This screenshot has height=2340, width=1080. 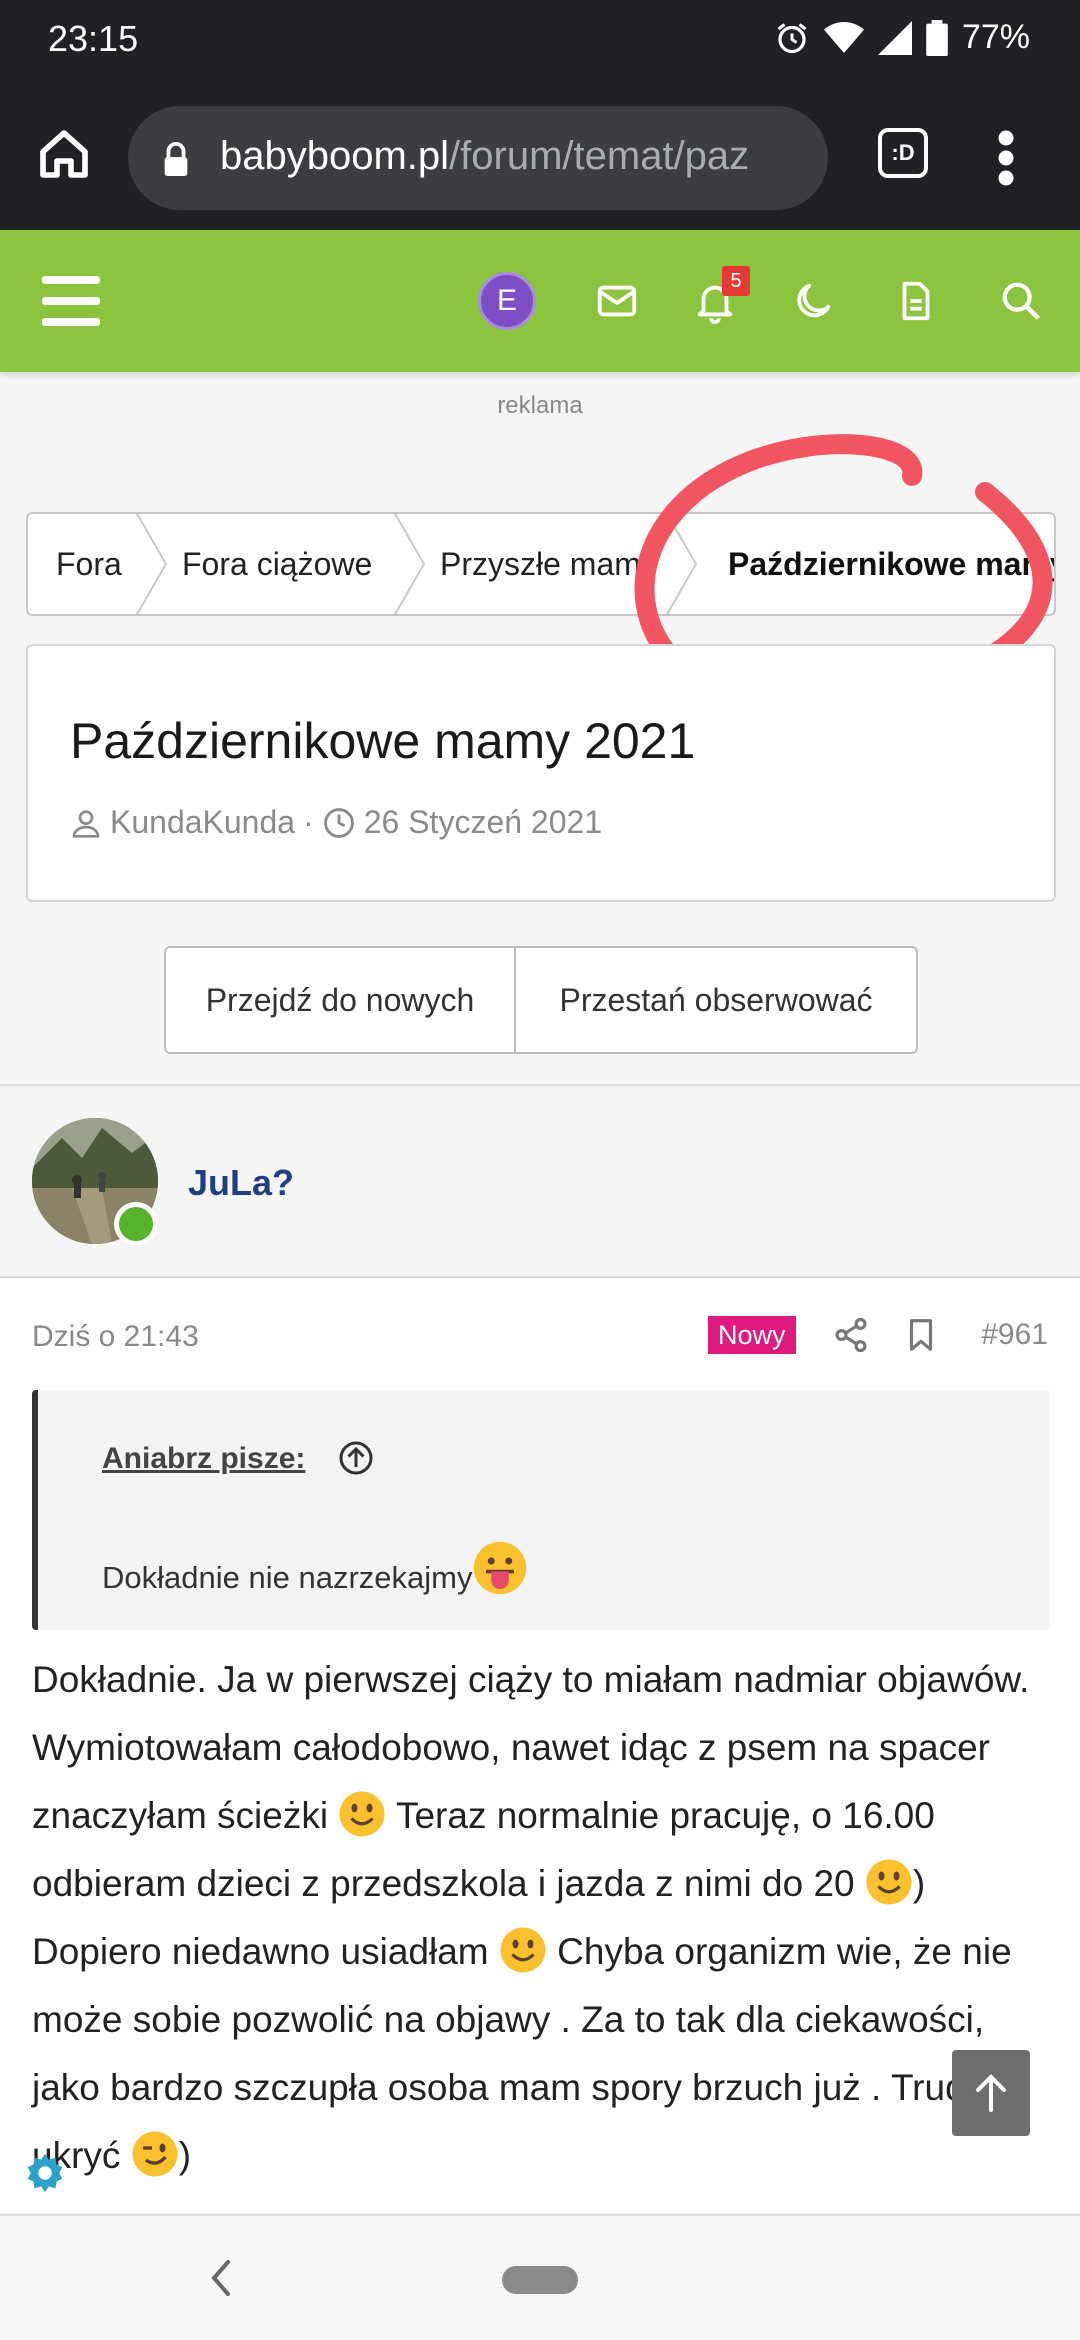 I want to click on scroll-to-top-button, so click(x=991, y=2093).